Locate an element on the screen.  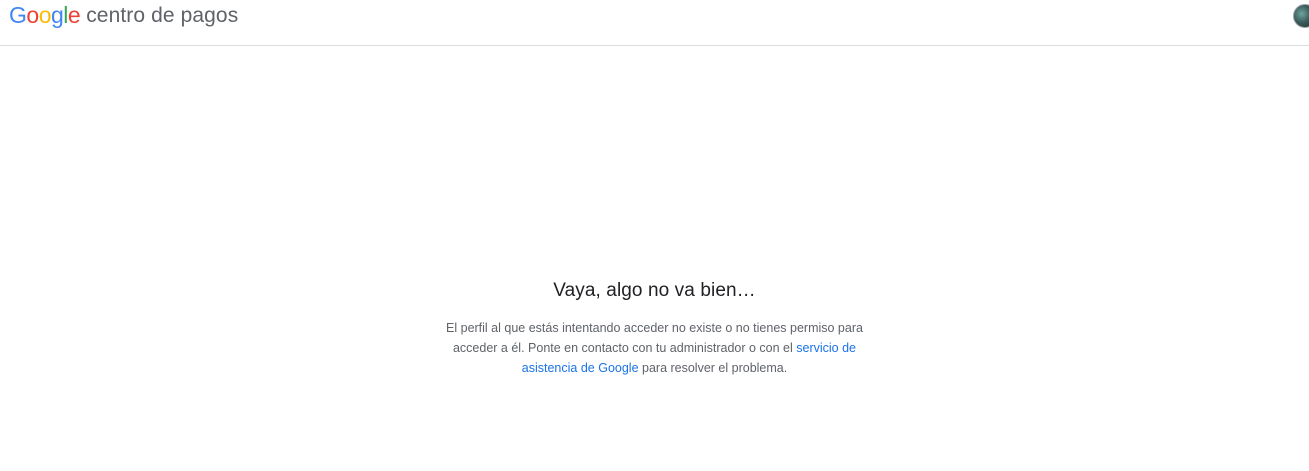
product-name: centro de pagos is located at coordinates (162, 15).